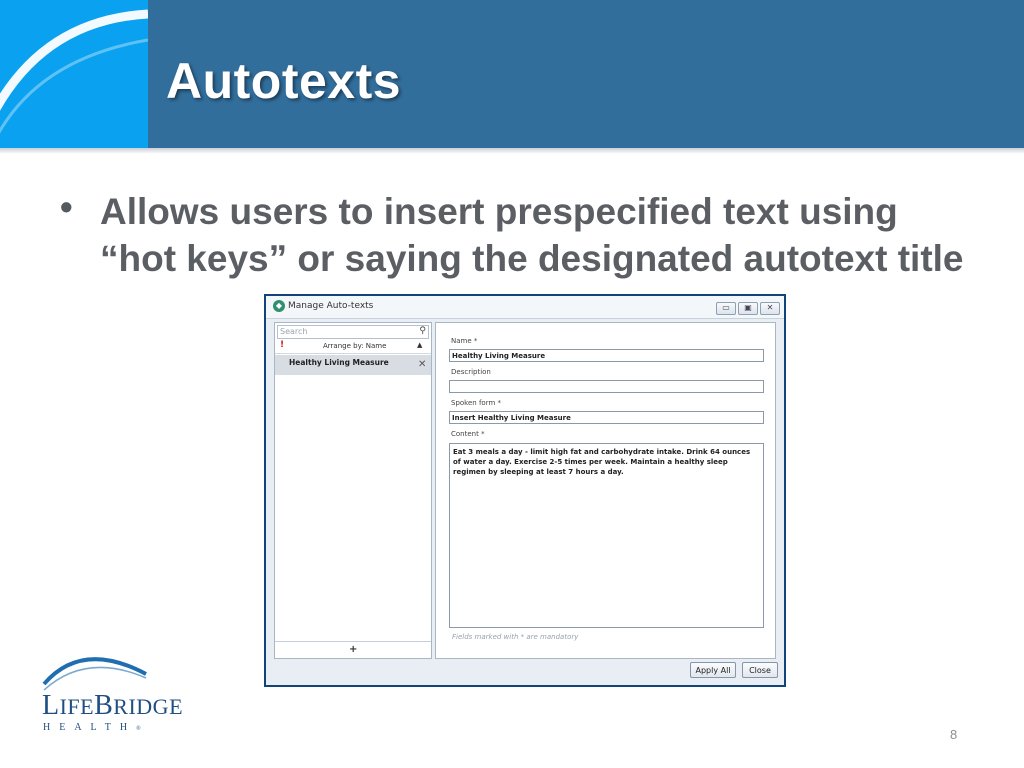 This screenshot has width=1024, height=768. I want to click on list-item: Healthy Living Measure ✕, so click(353, 365).